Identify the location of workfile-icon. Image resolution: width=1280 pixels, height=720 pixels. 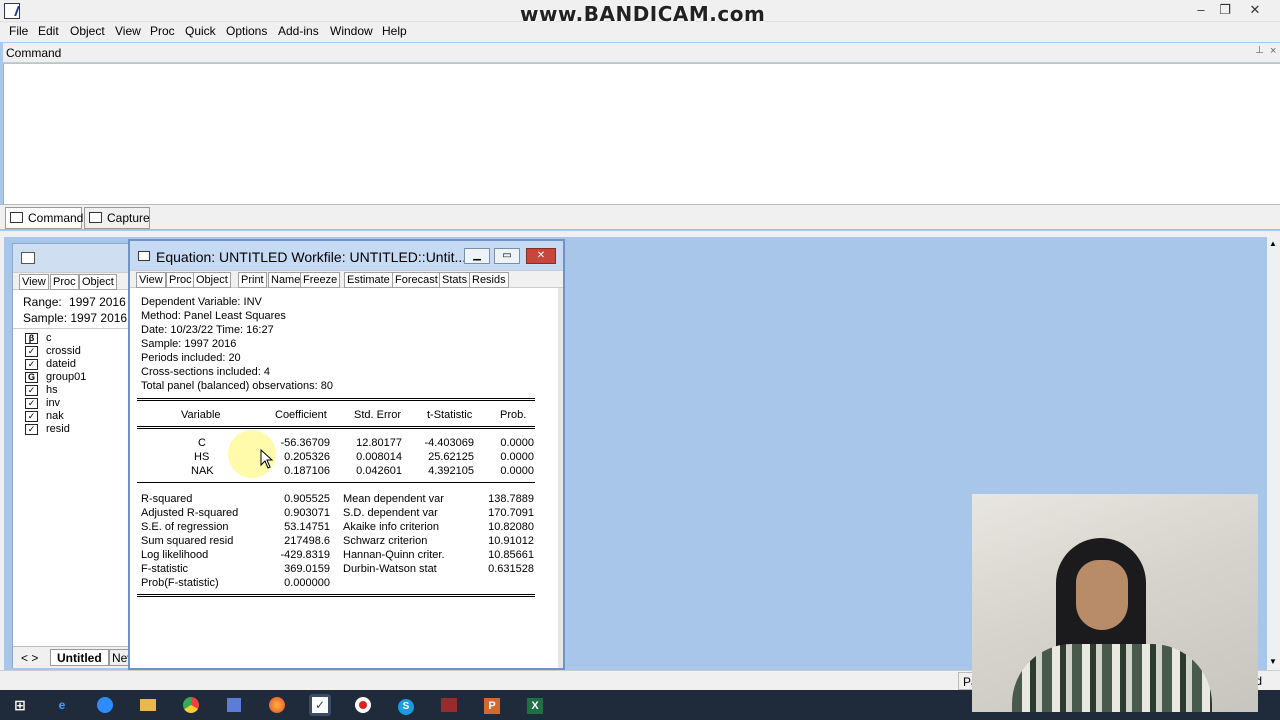
(28, 258).